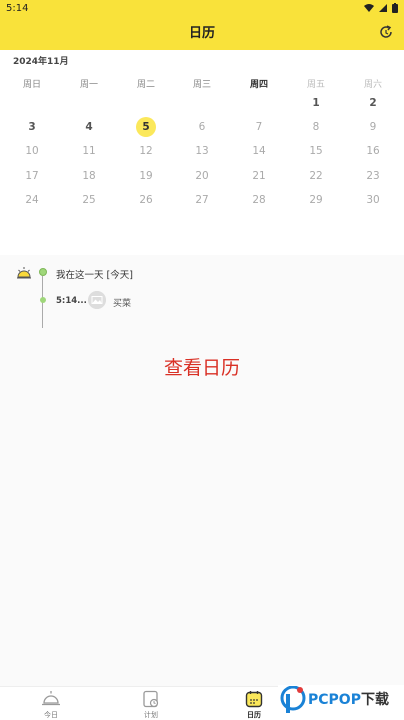 The height and width of the screenshot is (720, 404). Describe the element at coordinates (254, 699) in the screenshot. I see `calendar-icon` at that location.